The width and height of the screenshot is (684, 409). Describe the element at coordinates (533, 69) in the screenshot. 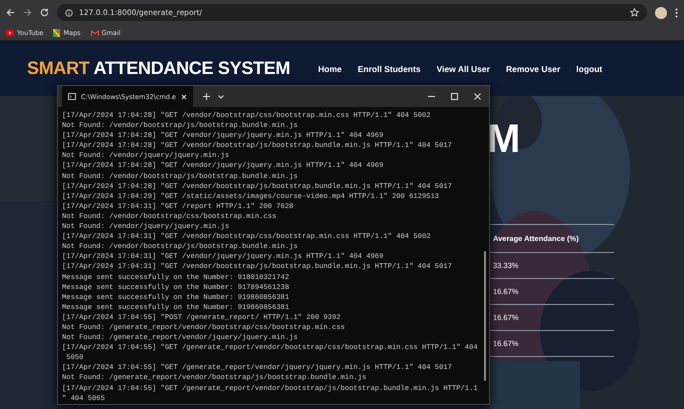

I see `nav-link: Remove User` at that location.